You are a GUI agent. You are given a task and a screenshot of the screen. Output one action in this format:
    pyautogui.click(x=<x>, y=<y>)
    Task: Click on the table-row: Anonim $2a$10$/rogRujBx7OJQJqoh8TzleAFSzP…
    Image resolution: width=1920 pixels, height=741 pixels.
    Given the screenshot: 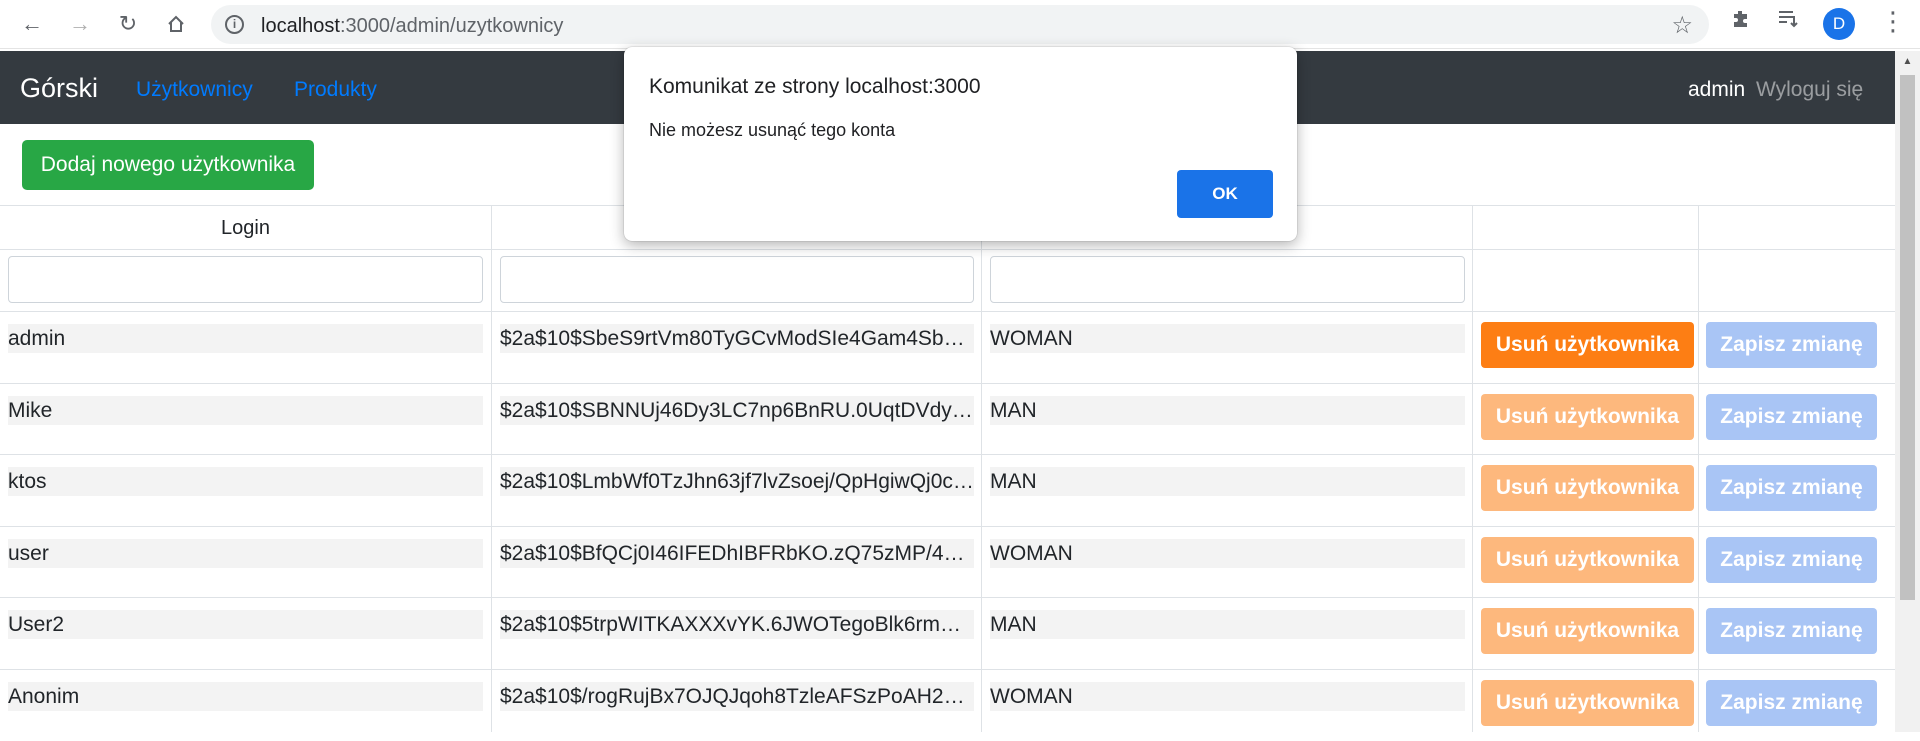 What is the action you would take?
    pyautogui.click(x=947, y=705)
    